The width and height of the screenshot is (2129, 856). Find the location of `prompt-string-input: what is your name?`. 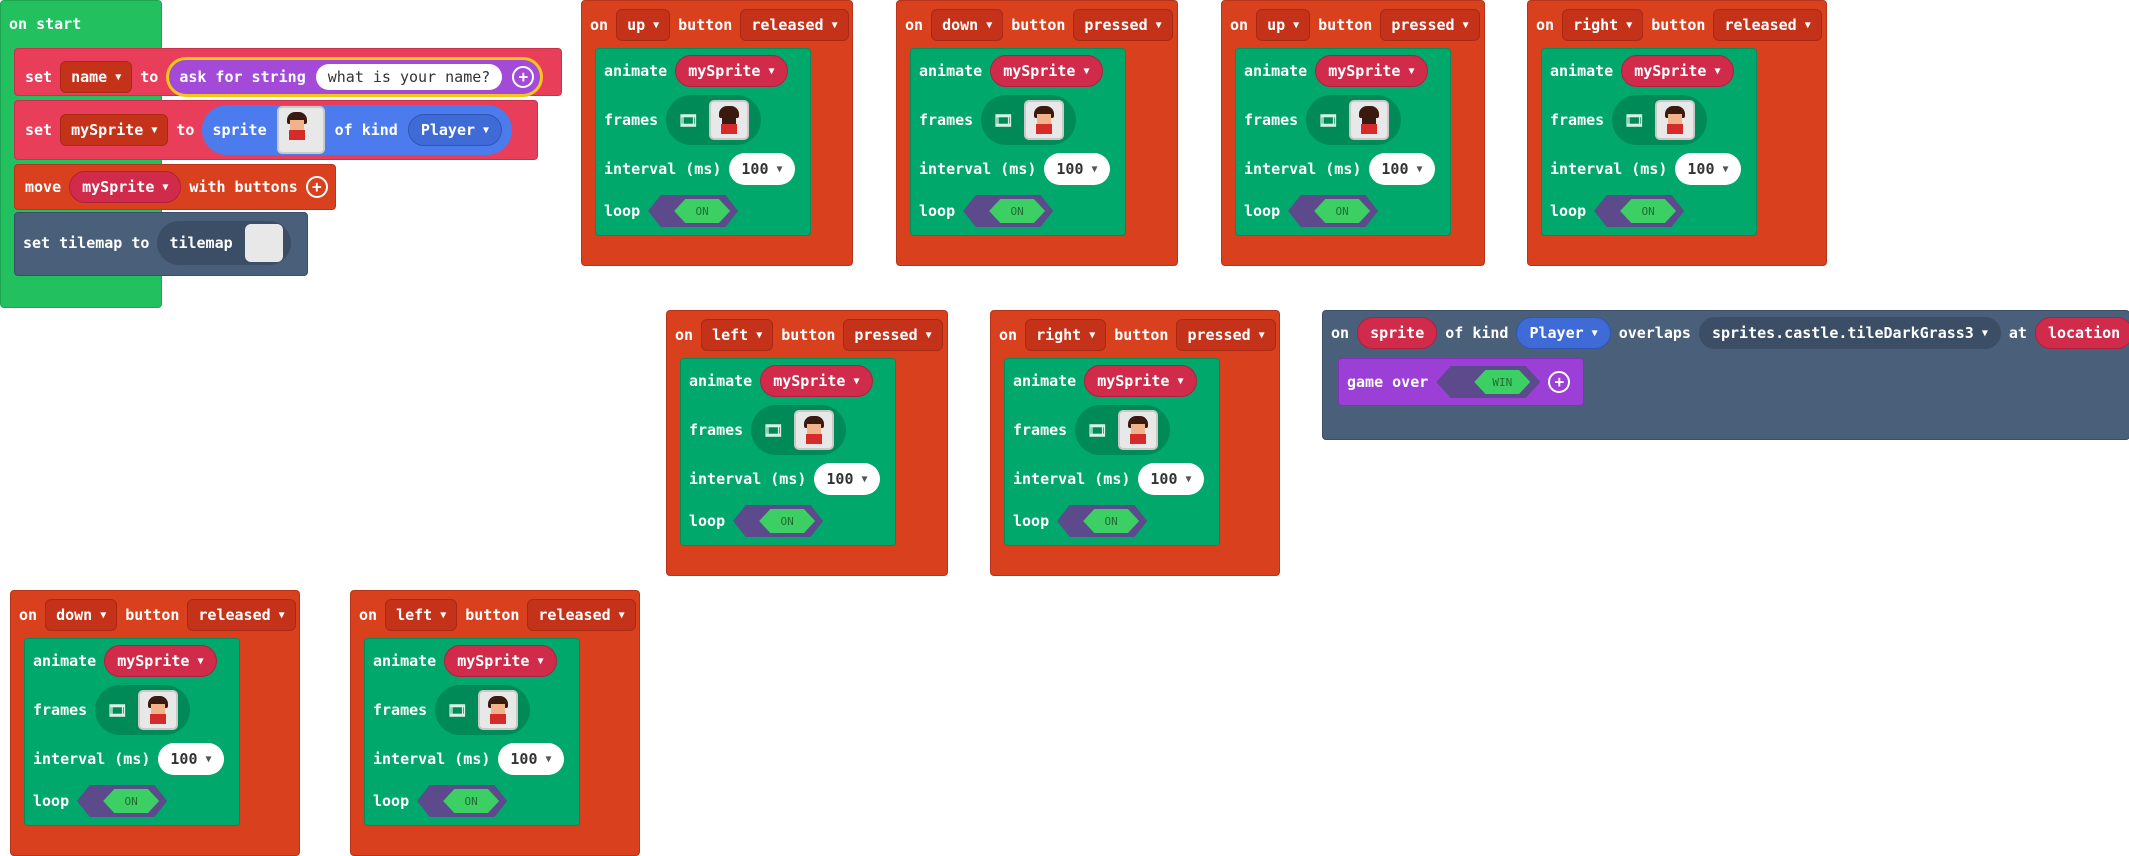

prompt-string-input: what is your name? is located at coordinates (409, 77).